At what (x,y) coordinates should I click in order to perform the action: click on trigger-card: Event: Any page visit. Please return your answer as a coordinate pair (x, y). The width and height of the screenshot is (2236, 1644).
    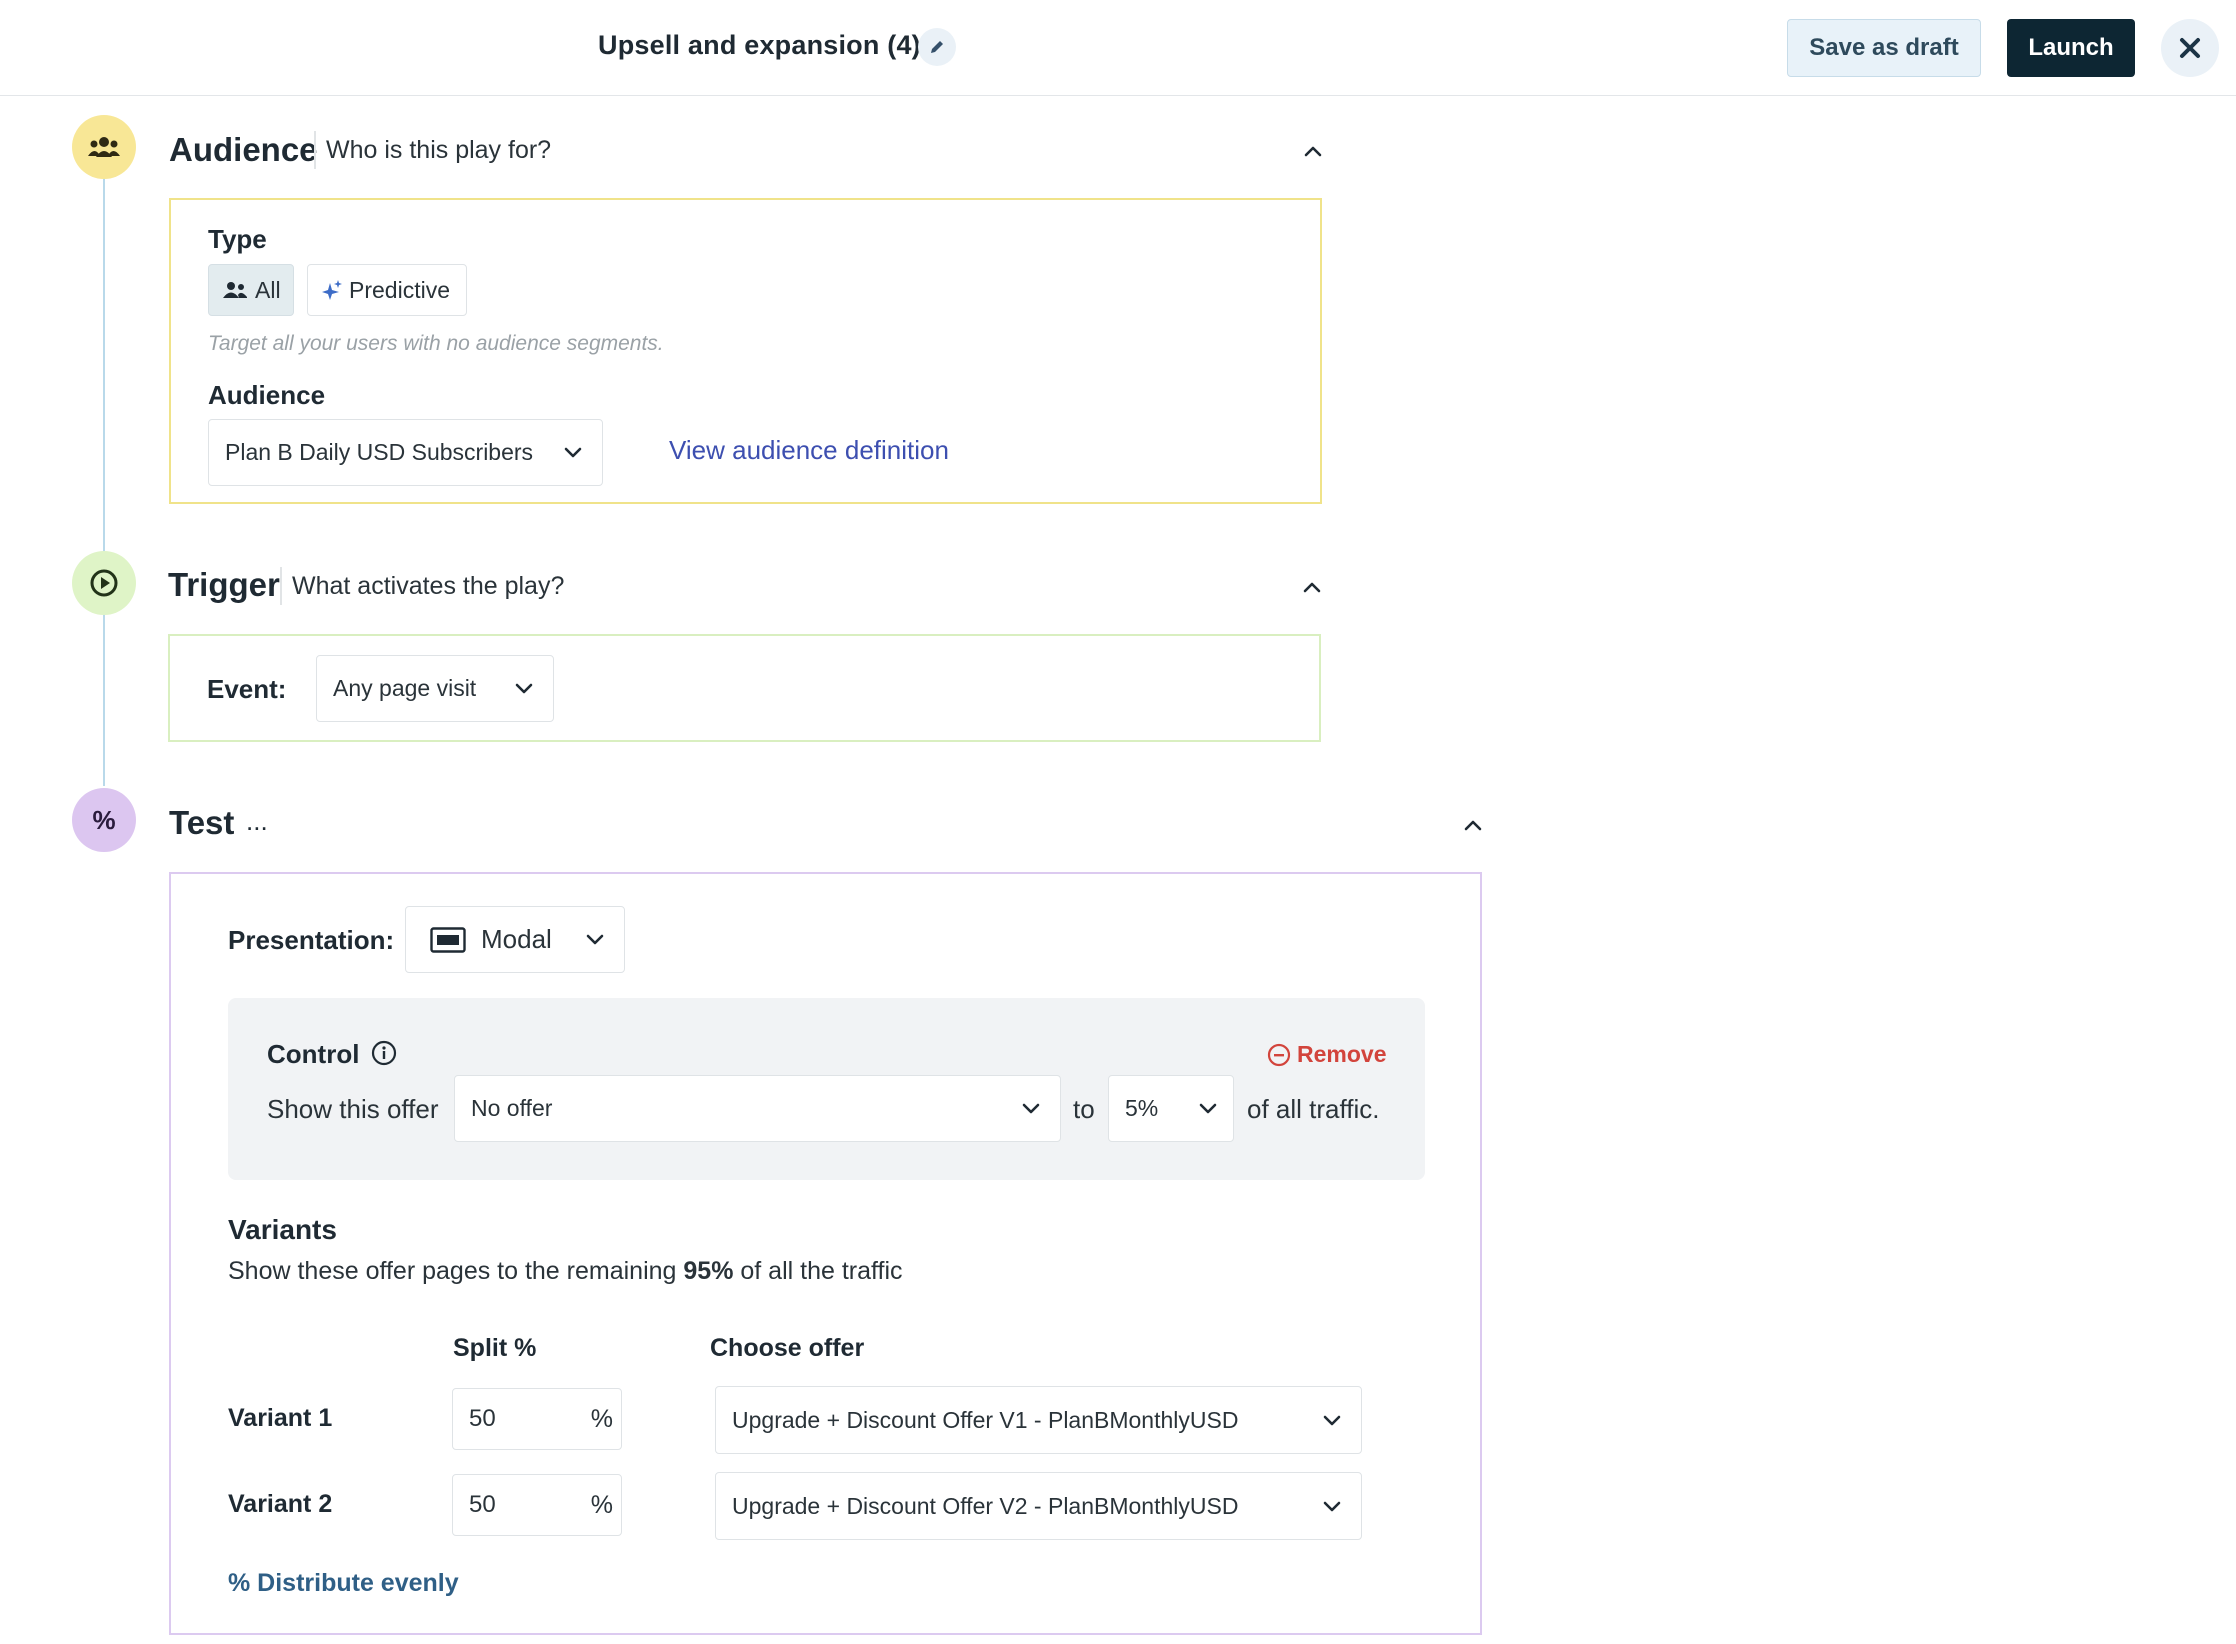
    Looking at the image, I should click on (744, 688).